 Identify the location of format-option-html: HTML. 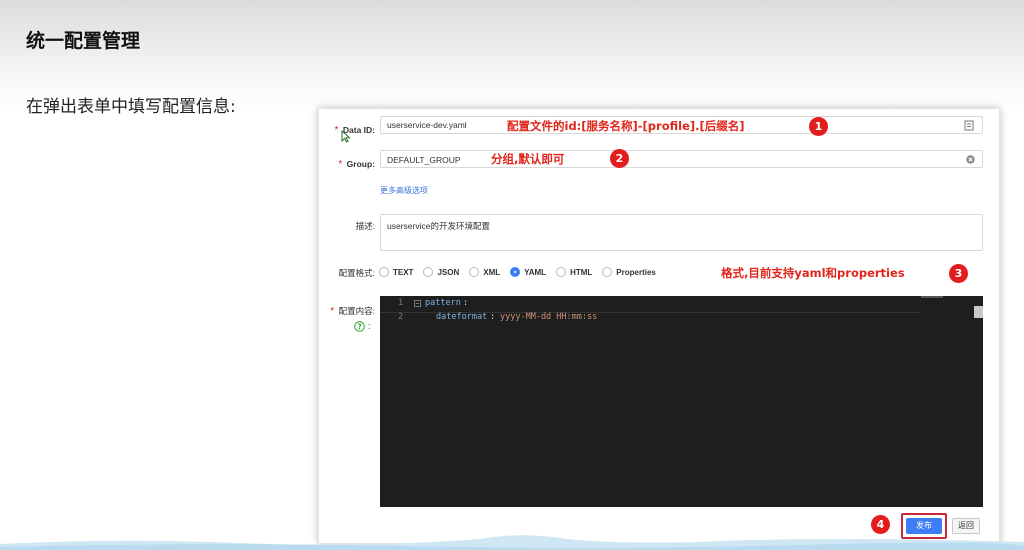
(574, 272).